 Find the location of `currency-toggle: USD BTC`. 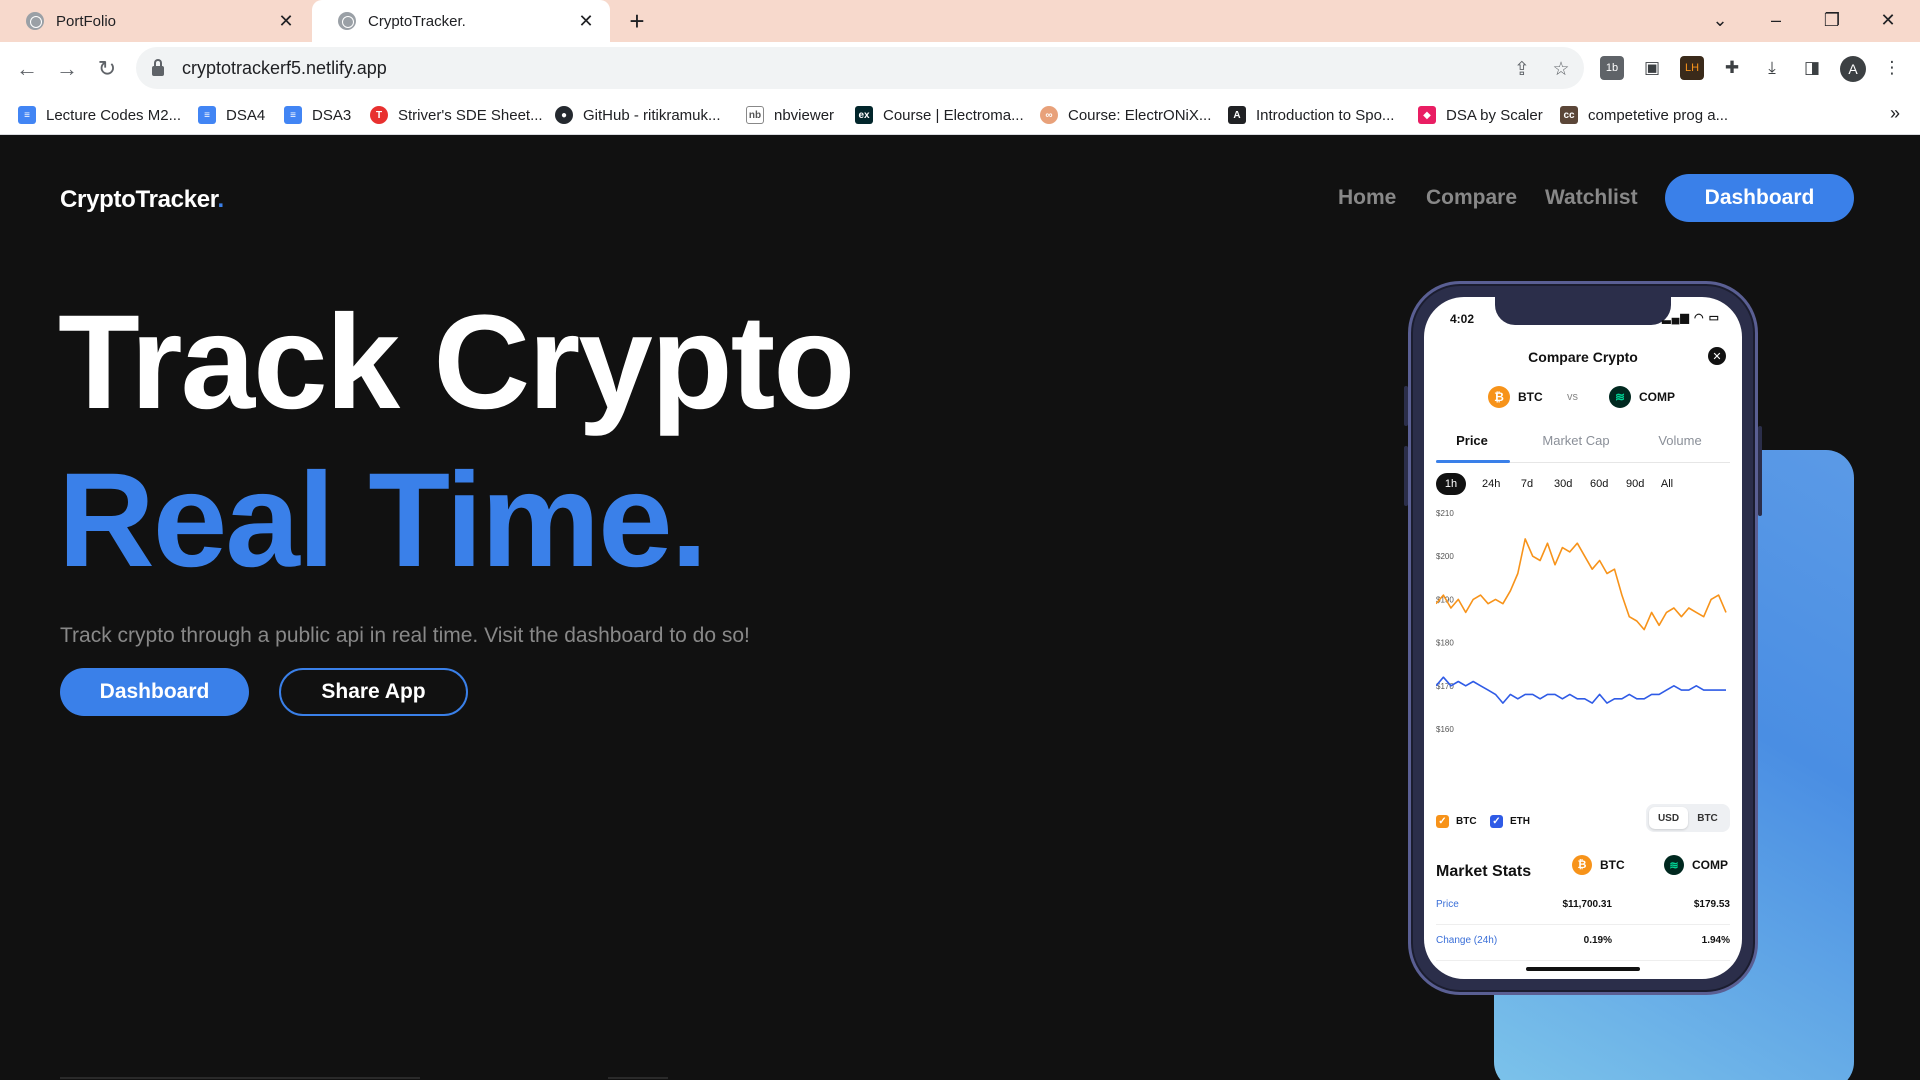

currency-toggle: USD BTC is located at coordinates (1688, 818).